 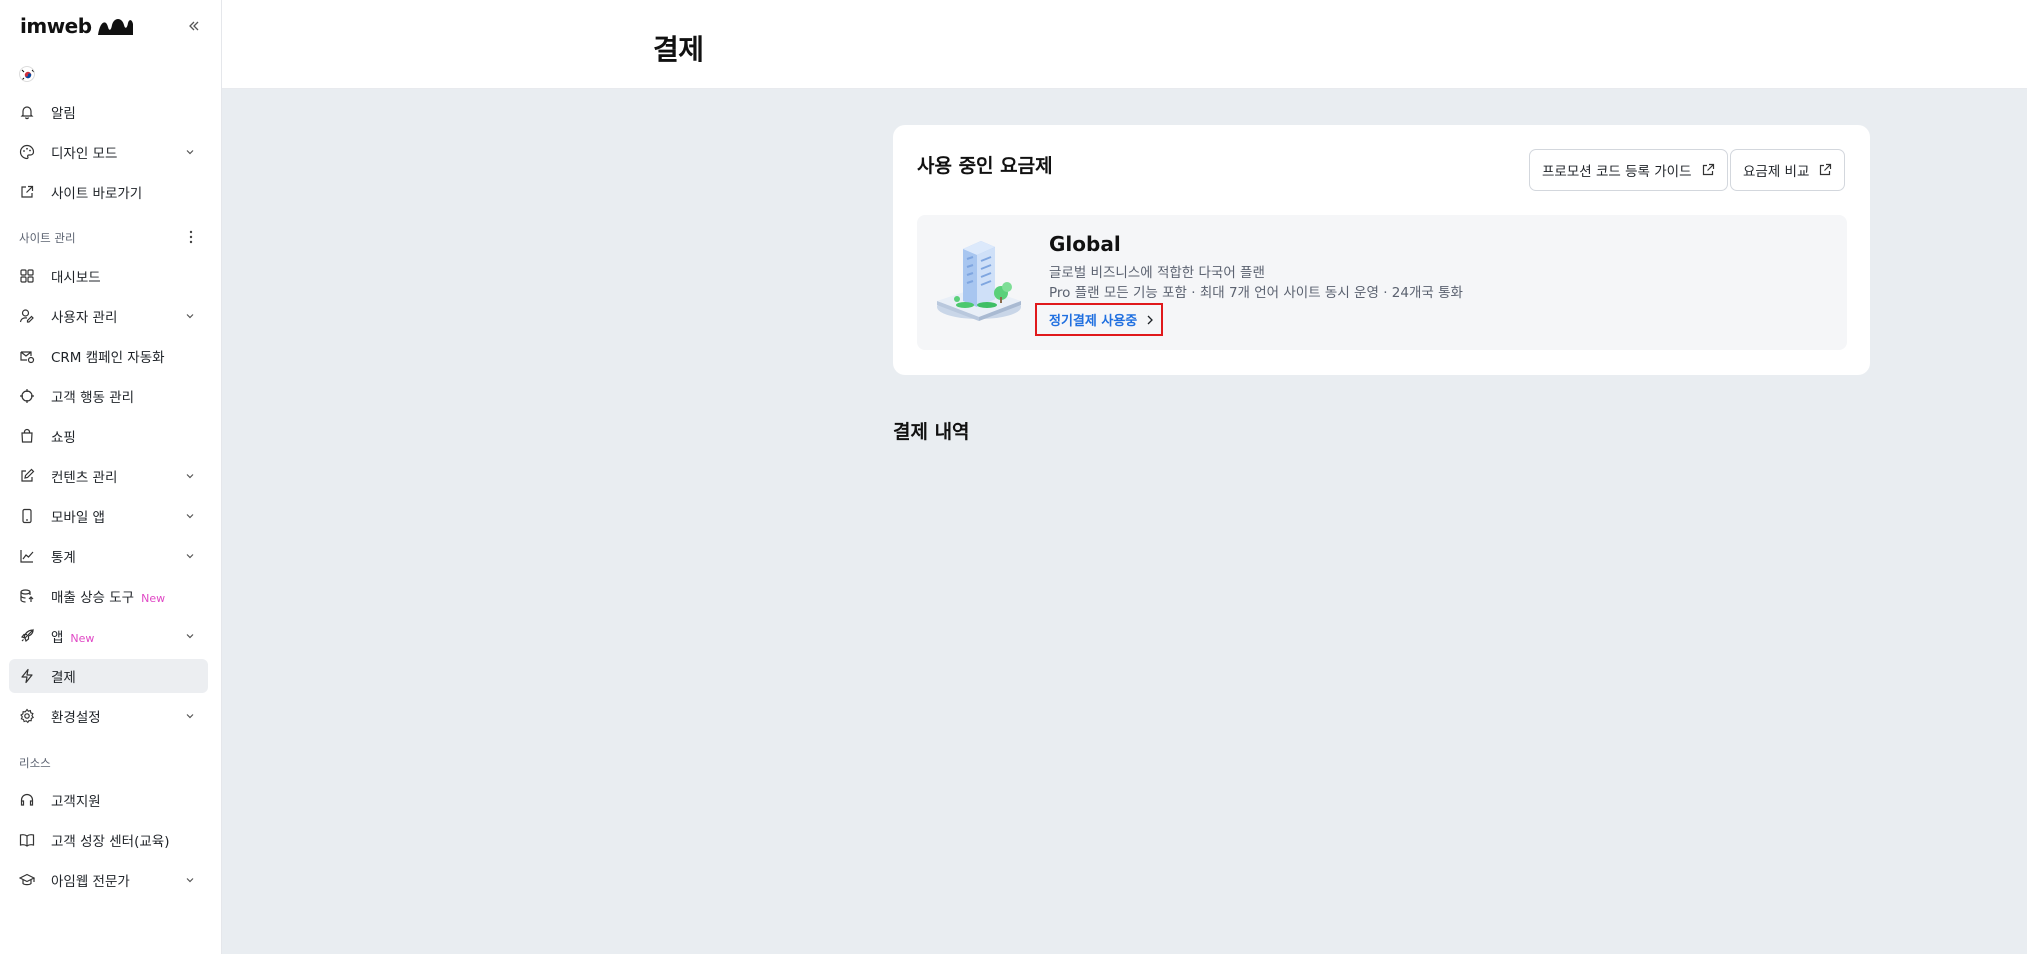 What do you see at coordinates (108, 800) in the screenshot?
I see `sidebar-item-customer-support: 고객지원` at bounding box center [108, 800].